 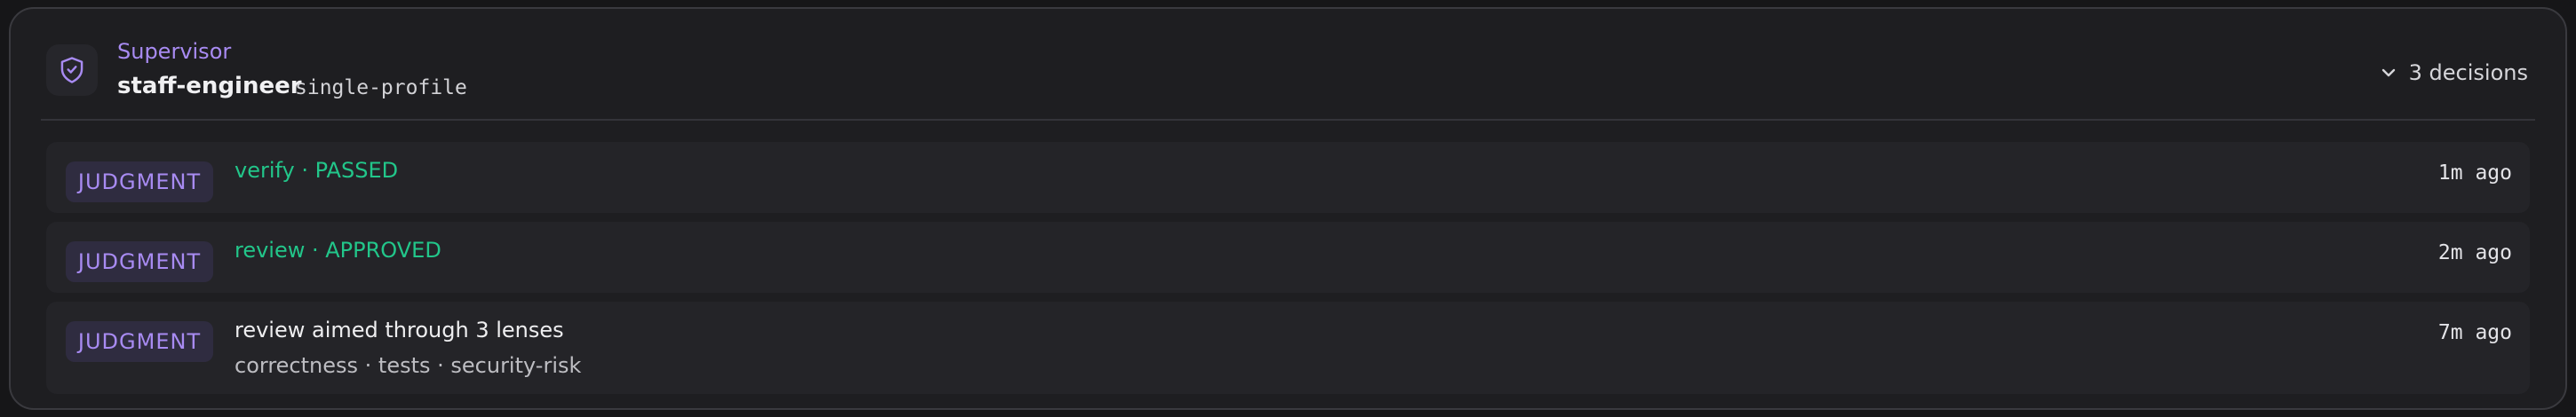 What do you see at coordinates (399, 330) in the screenshot?
I see `decision-title: review aimed through 3 lenses` at bounding box center [399, 330].